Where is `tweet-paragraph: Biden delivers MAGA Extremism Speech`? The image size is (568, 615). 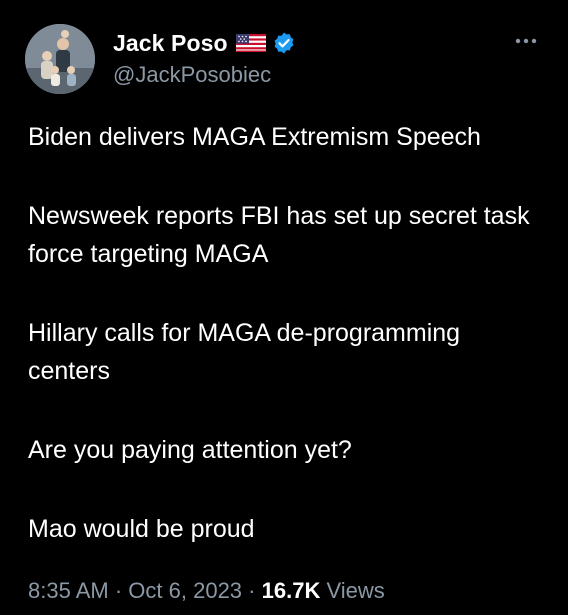
tweet-paragraph: Biden delivers MAGA Extremism Speech is located at coordinates (254, 137).